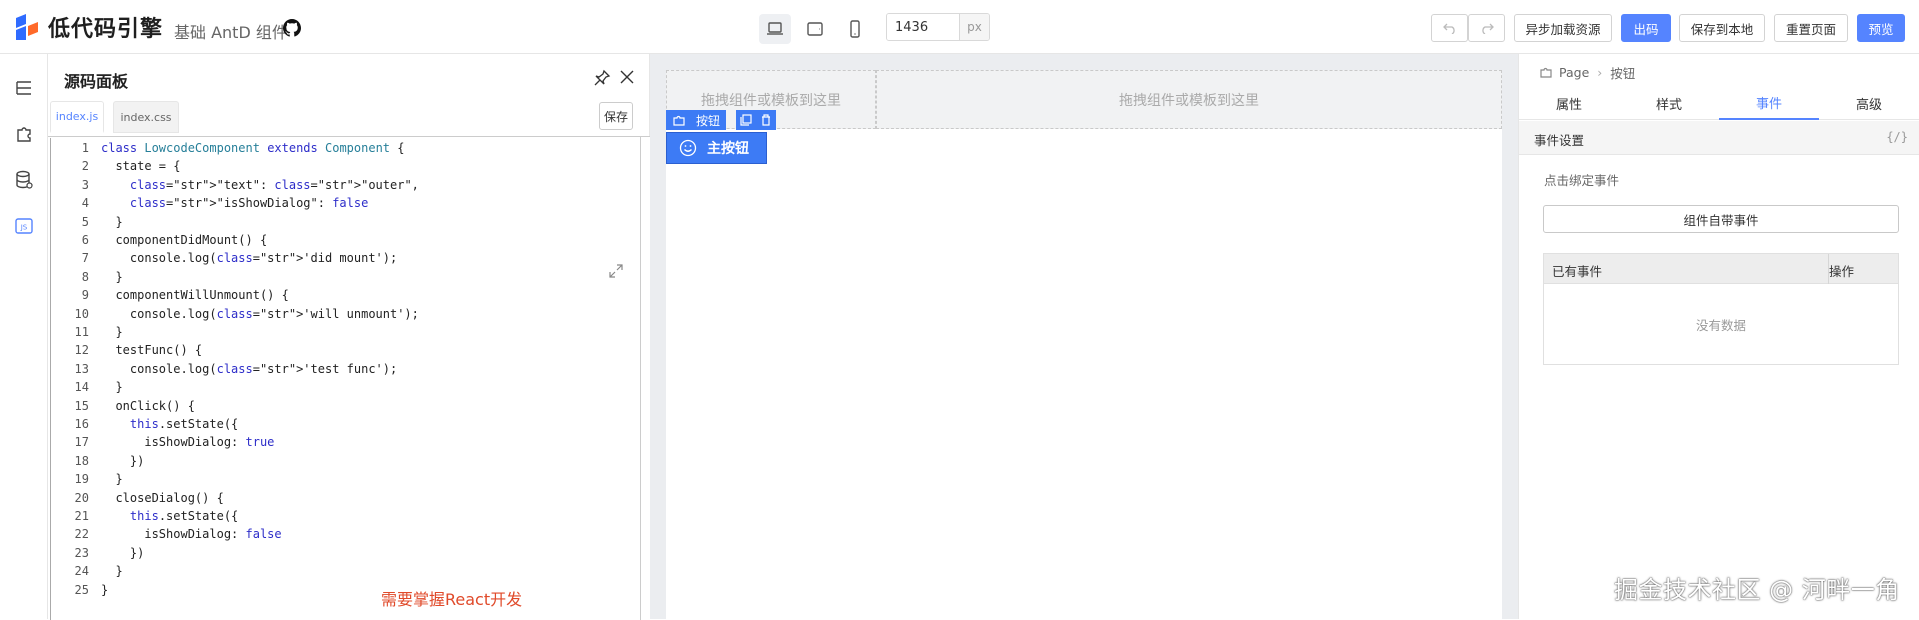 Image resolution: width=1919 pixels, height=620 pixels. What do you see at coordinates (85, 221) in the screenshot?
I see `line-number: 5` at bounding box center [85, 221].